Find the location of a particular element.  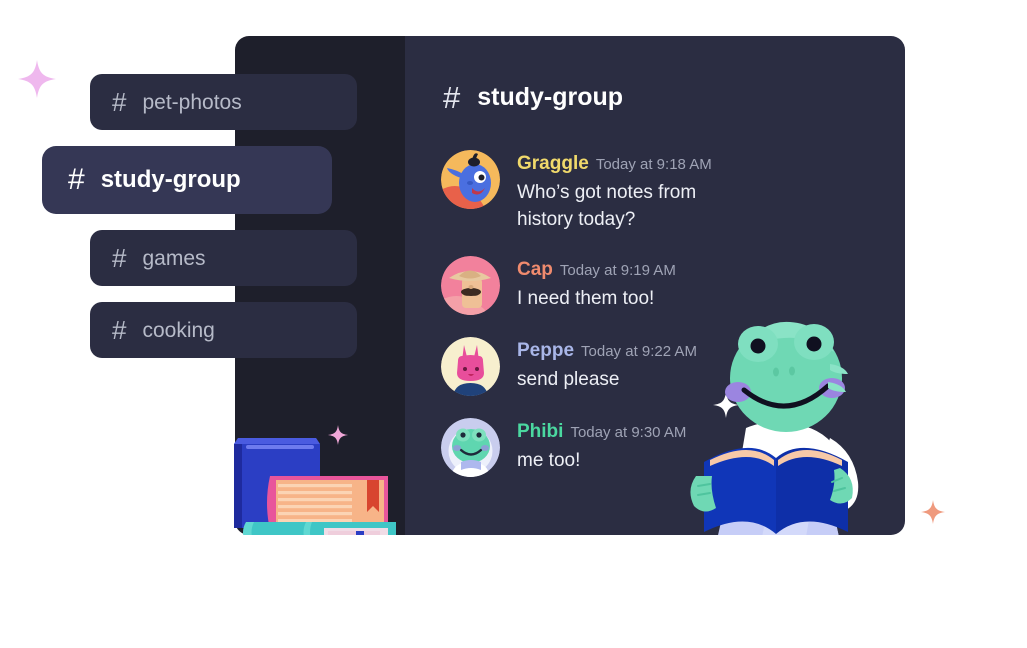

sidebar-item-label: cooking is located at coordinates (178, 330).